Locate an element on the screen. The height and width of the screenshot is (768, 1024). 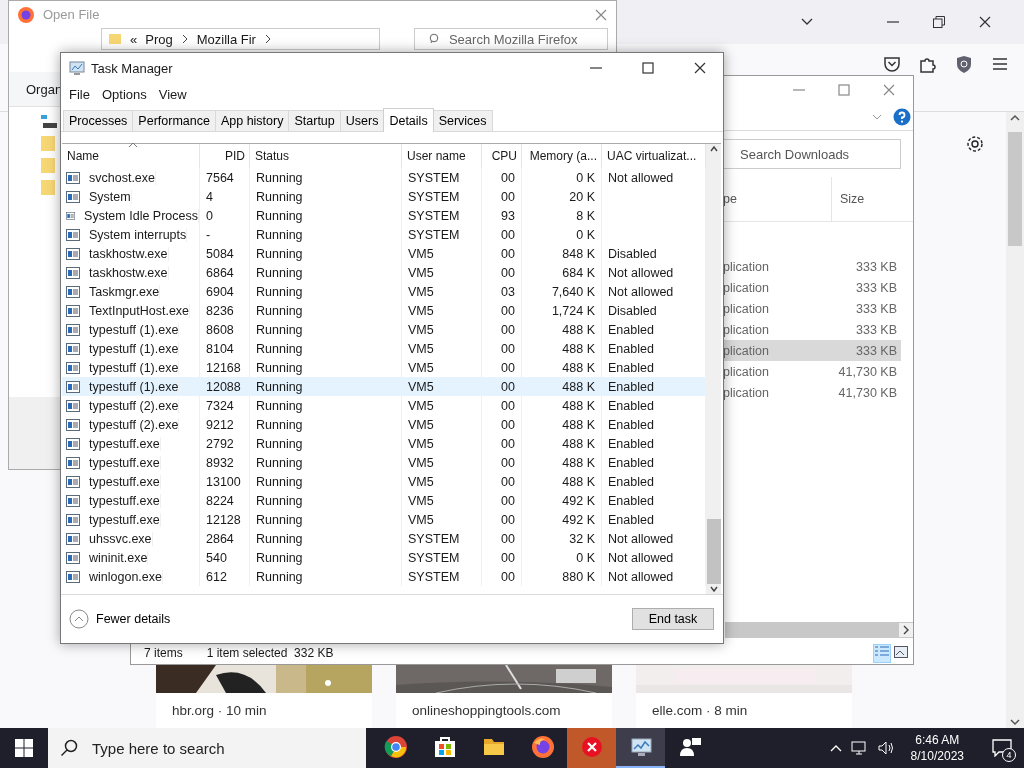
process-row: typestuff (2).exe 7324 Running VM5 00 488 K Enabled is located at coordinates (384, 405).